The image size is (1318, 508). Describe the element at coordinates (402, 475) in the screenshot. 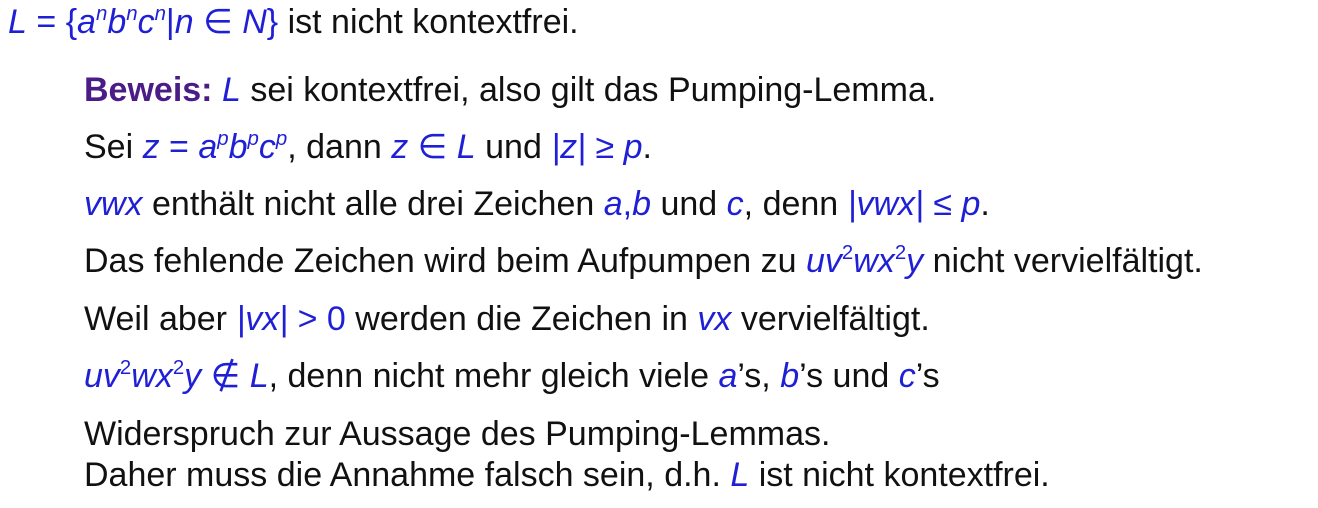

I see `proof-text: Daher muss die Annahme falsch sein, d.h.` at that location.